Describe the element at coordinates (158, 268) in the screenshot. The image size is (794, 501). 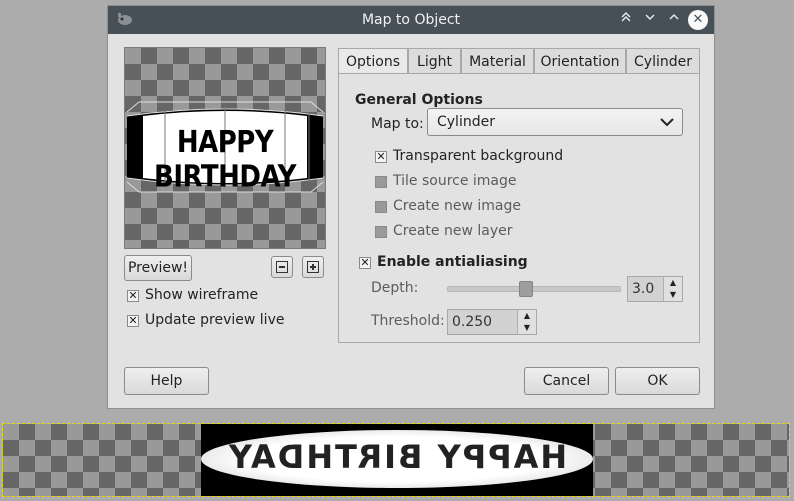
I see `preview-button: Preview!` at that location.